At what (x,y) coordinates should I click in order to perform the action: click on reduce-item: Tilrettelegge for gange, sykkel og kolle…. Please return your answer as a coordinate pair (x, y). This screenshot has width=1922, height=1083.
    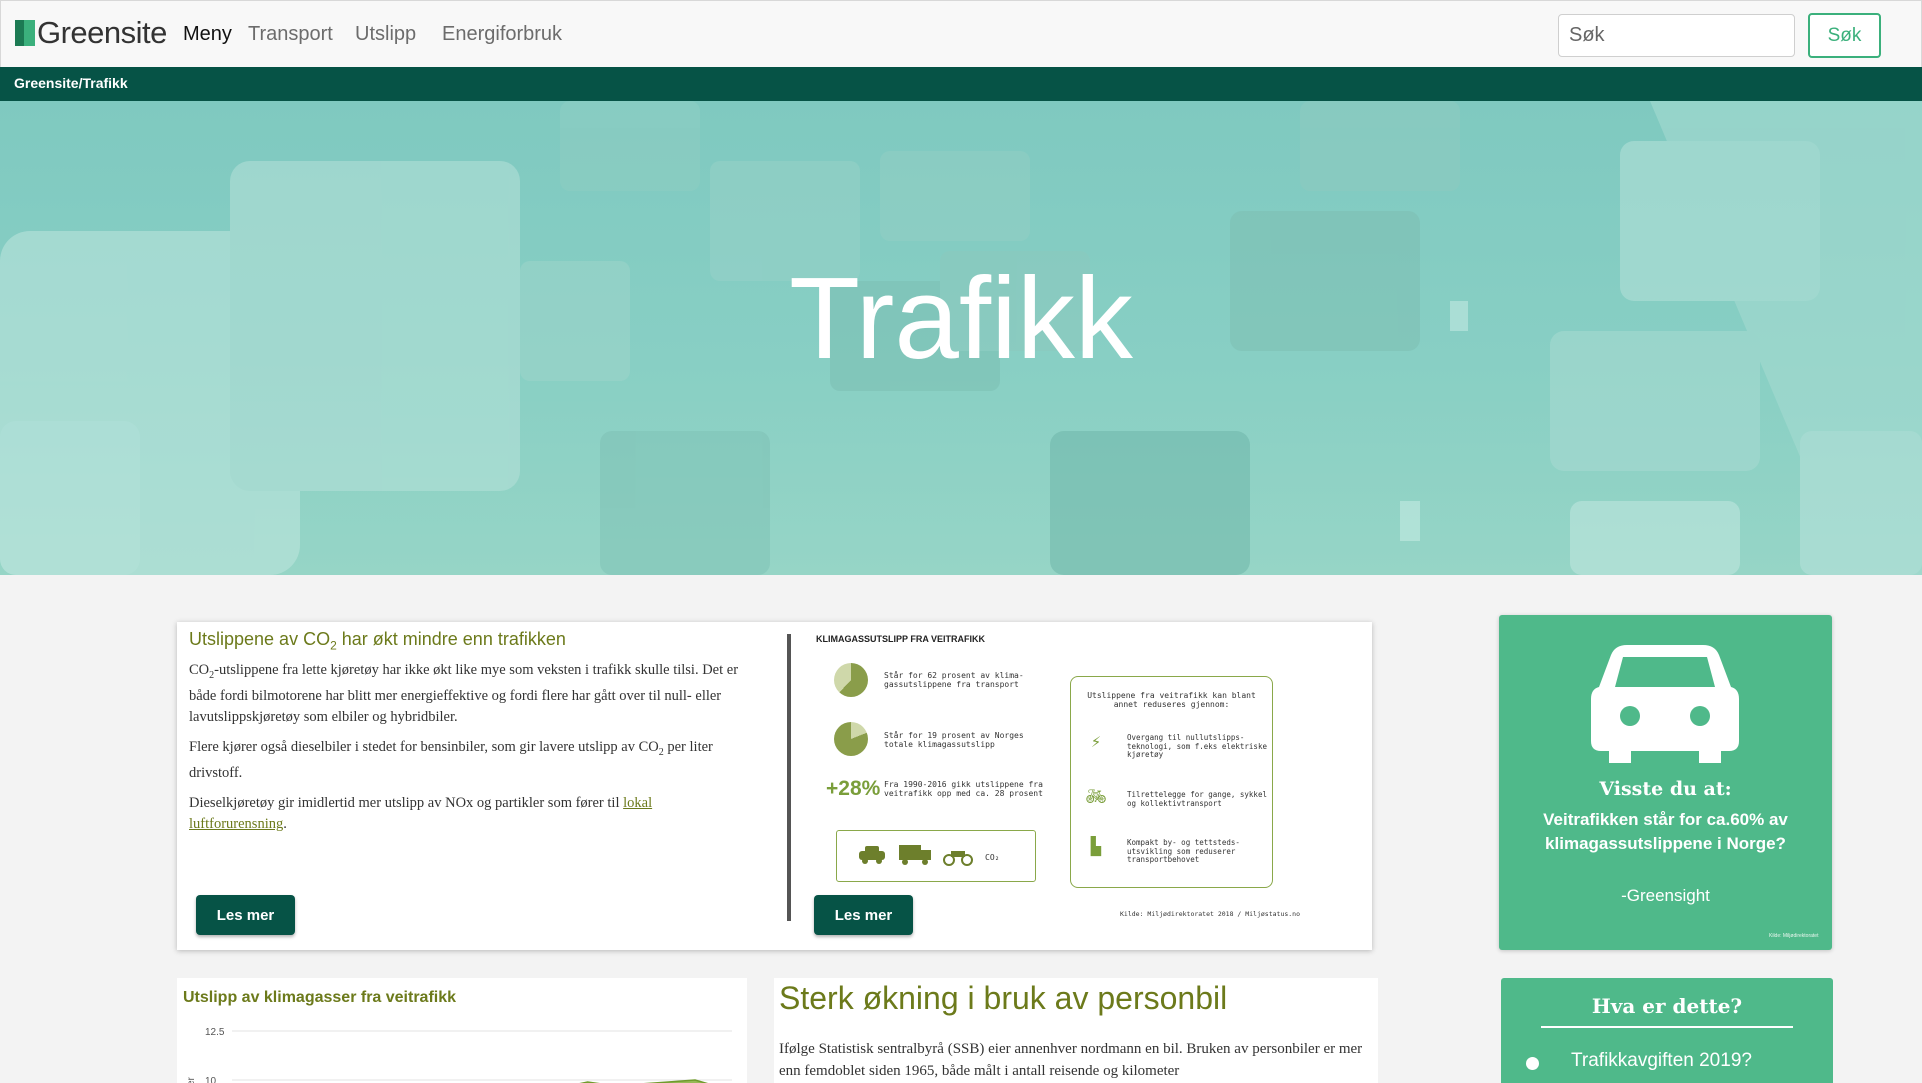
    Looking at the image, I should click on (1197, 799).